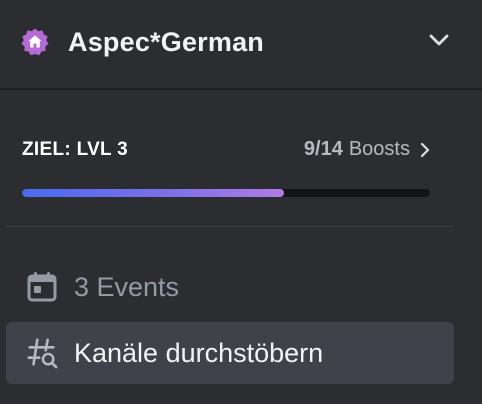 Image resolution: width=482 pixels, height=404 pixels. I want to click on boost-progress-bar, so click(226, 193).